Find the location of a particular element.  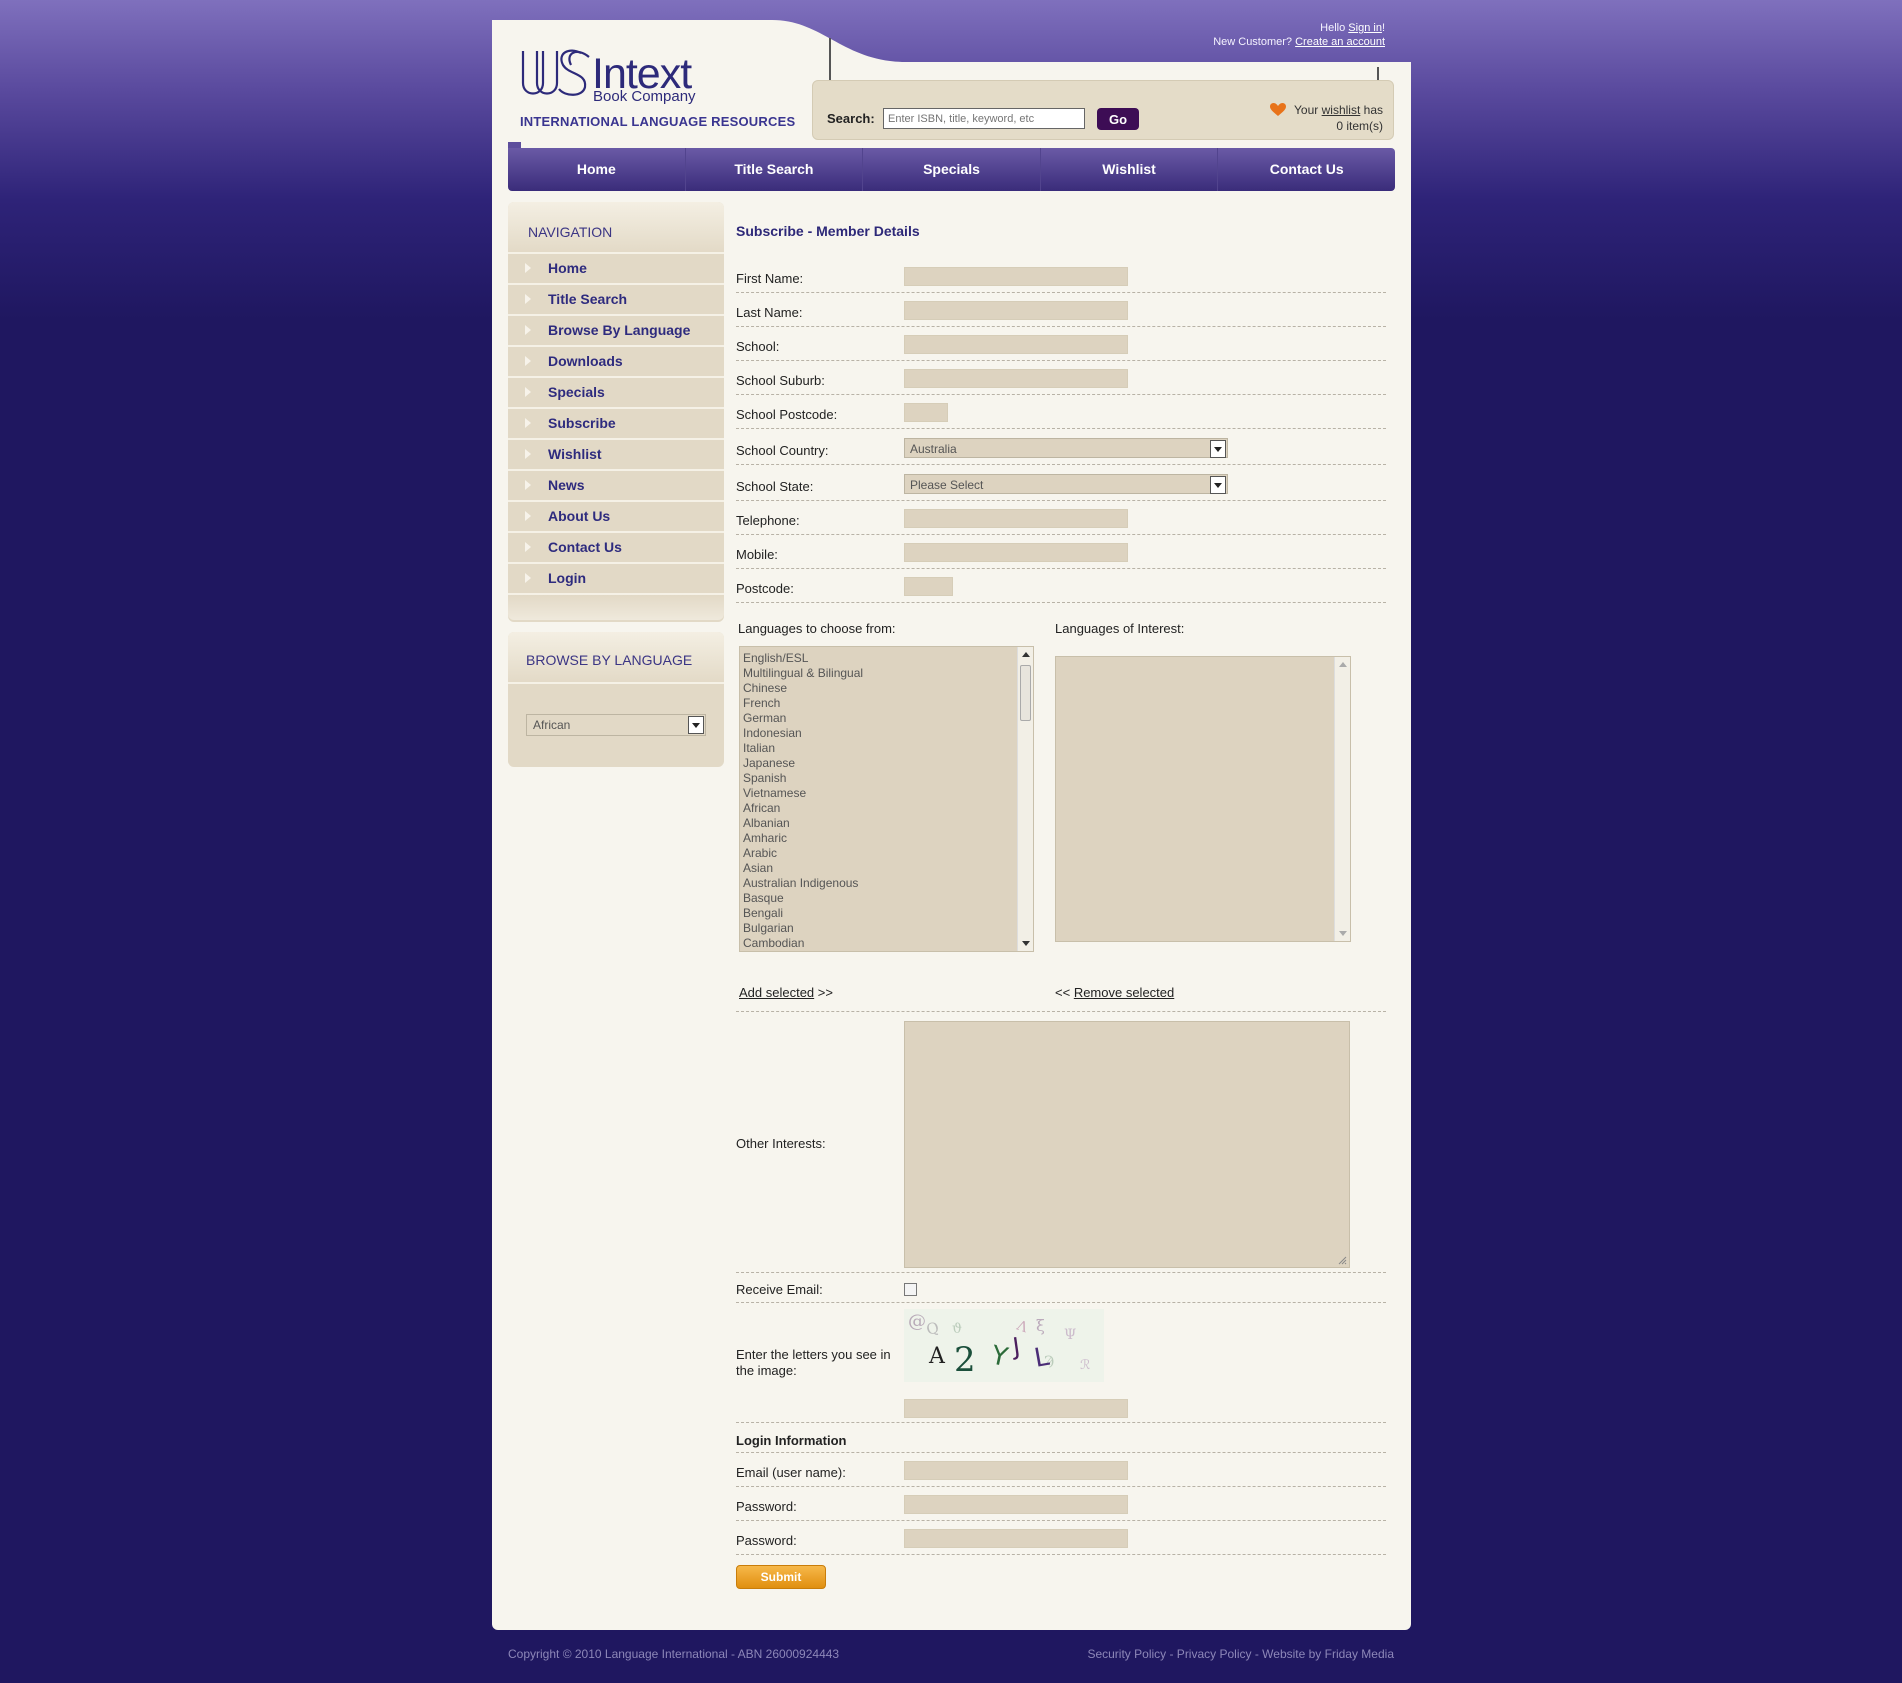

language-option: Albanian is located at coordinates (886, 823).